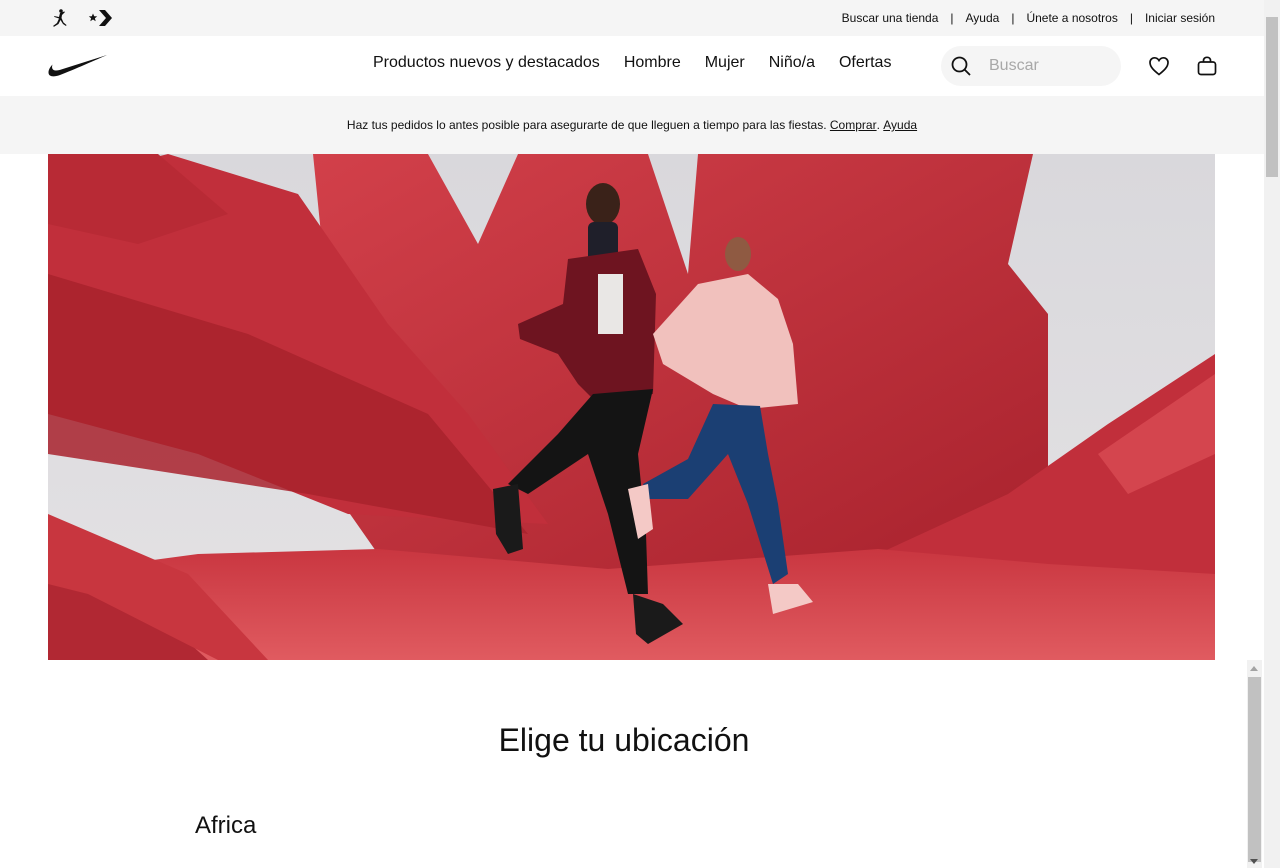 The height and width of the screenshot is (868, 1280). Describe the element at coordinates (486, 63) in the screenshot. I see `nav-new-featured: Productos nuevos y destacados` at that location.